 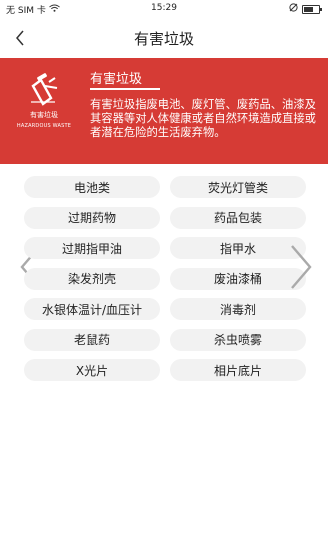 I want to click on next-category-button, so click(x=301, y=267).